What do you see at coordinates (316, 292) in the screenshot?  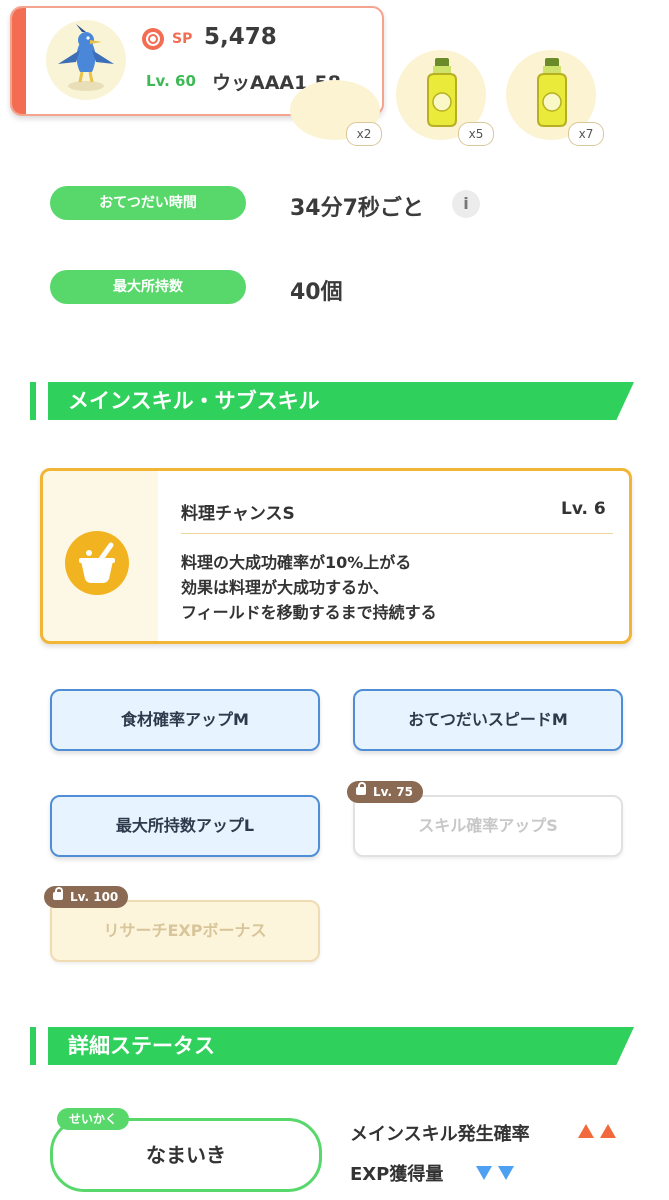 I see `max-carry-value: 40個` at bounding box center [316, 292].